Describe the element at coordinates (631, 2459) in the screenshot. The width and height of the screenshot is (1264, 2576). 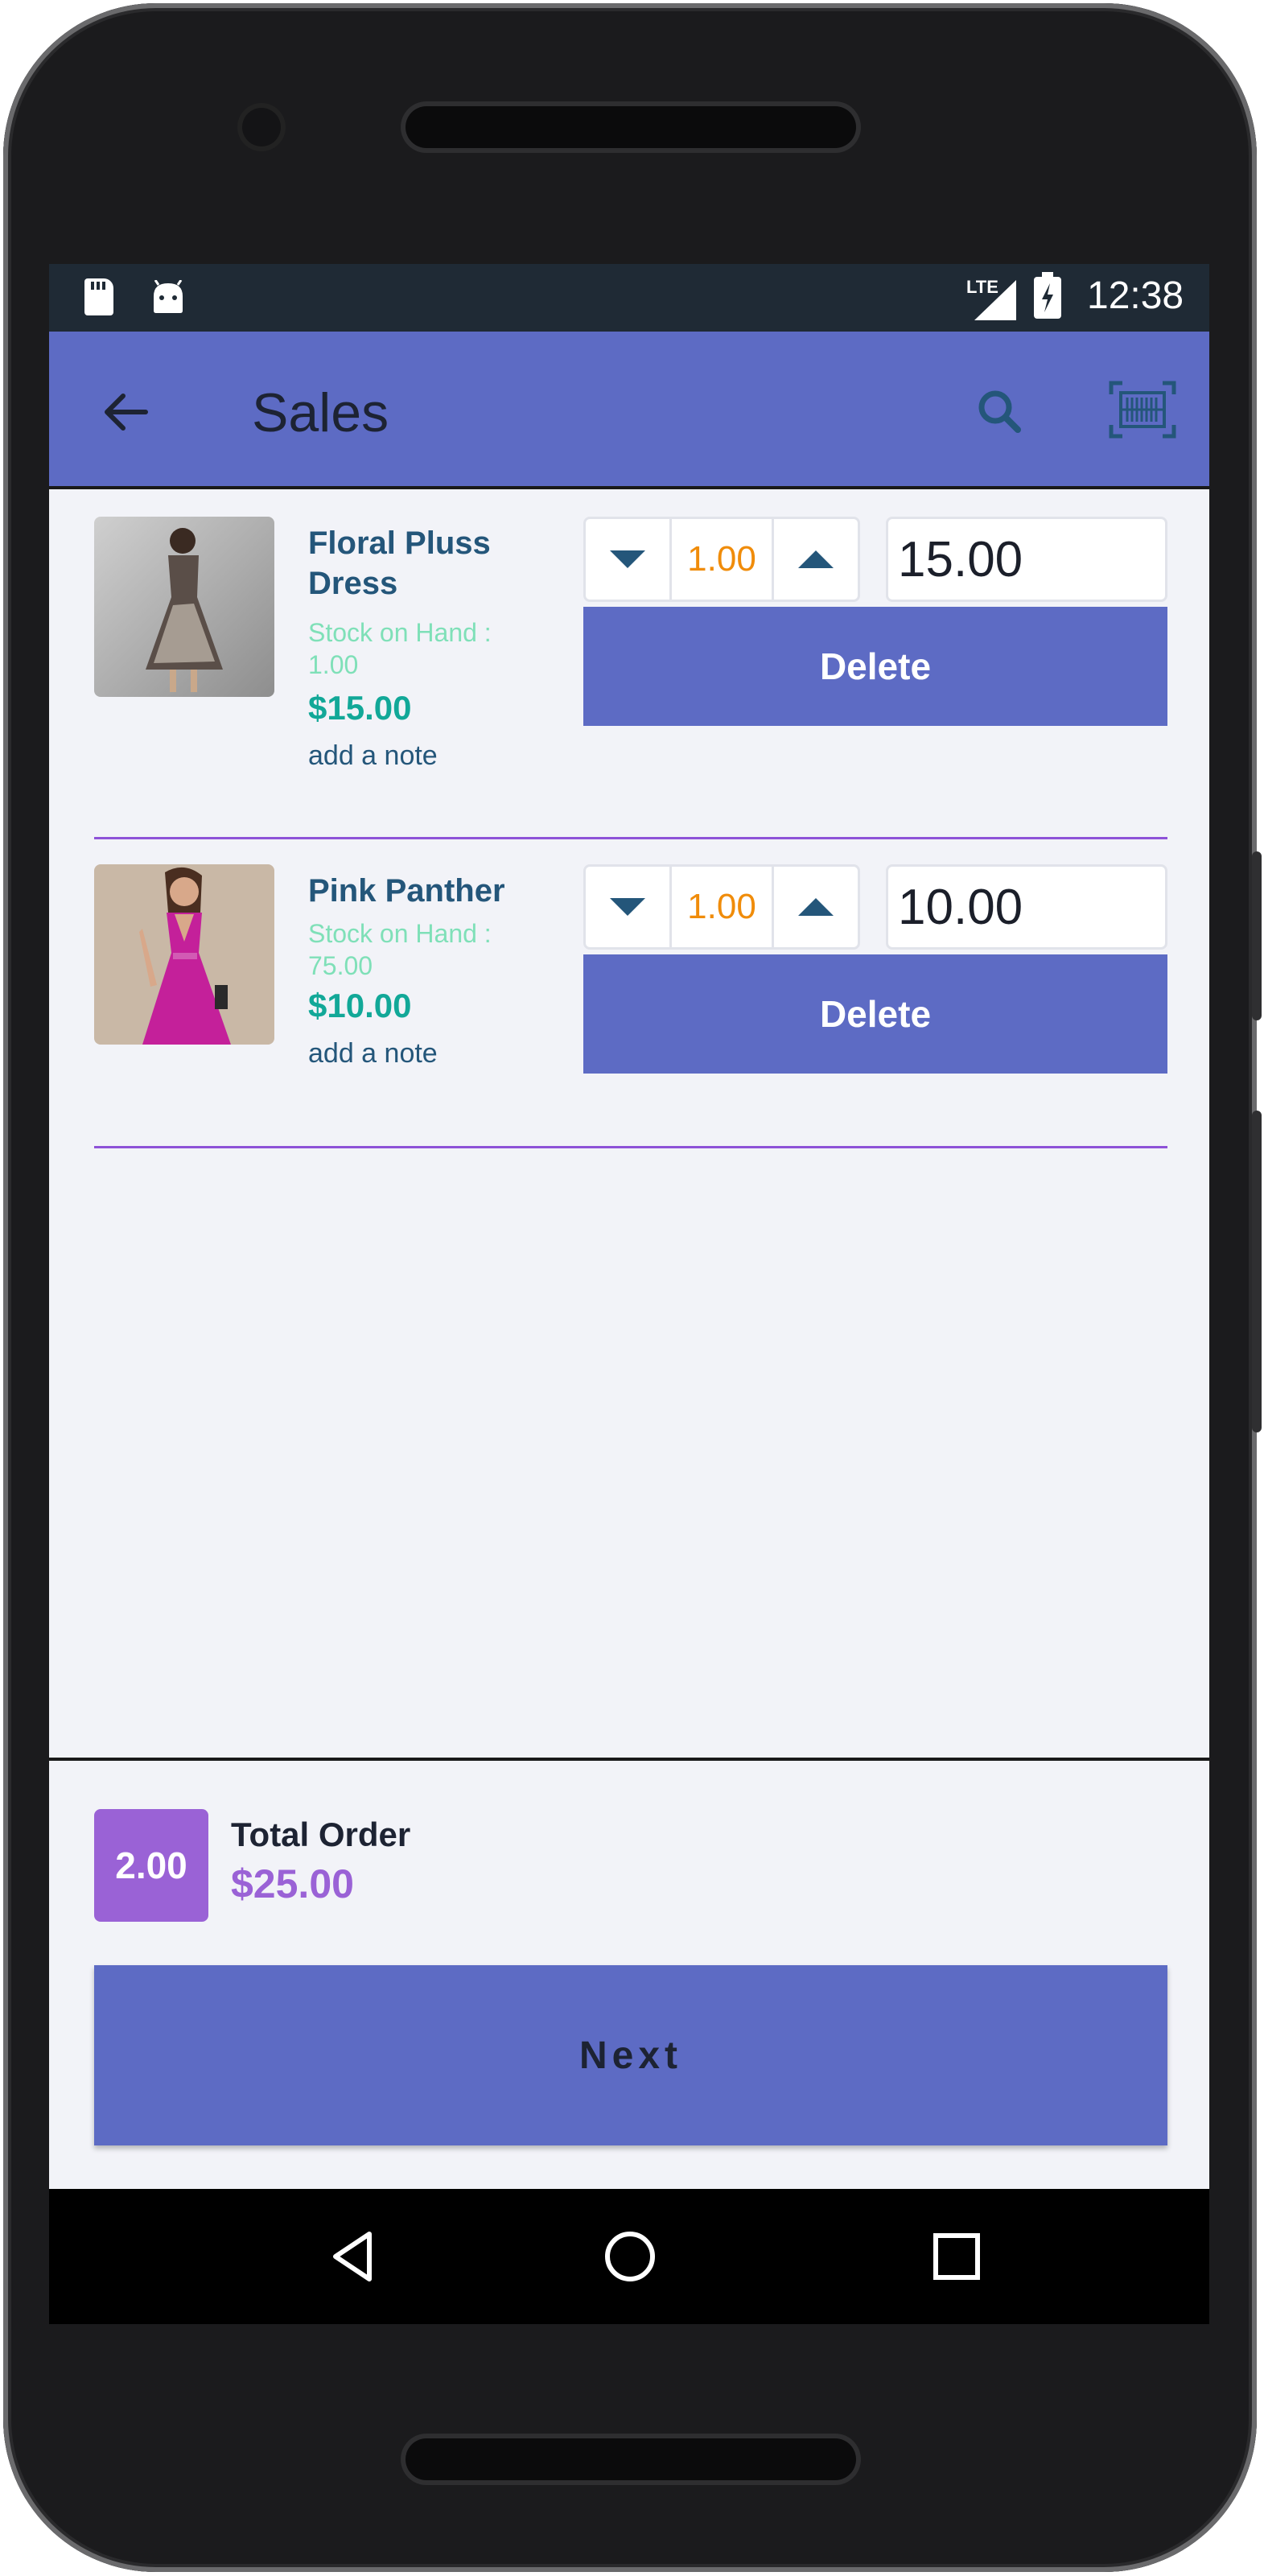
I see `bottom-speaker` at that location.